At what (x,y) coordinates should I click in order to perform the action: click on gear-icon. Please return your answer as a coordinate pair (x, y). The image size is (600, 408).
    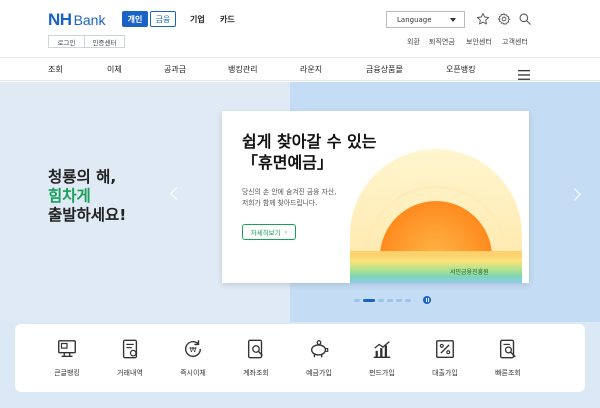
    Looking at the image, I should click on (504, 19).